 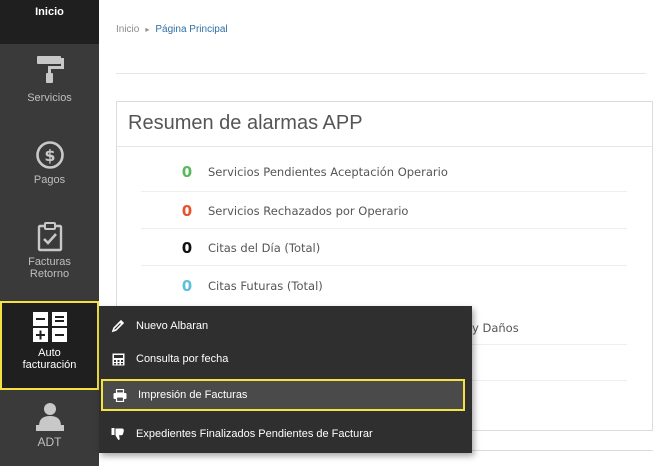 What do you see at coordinates (245, 123) in the screenshot?
I see `panel-title: Resumen de alarmas APP` at bounding box center [245, 123].